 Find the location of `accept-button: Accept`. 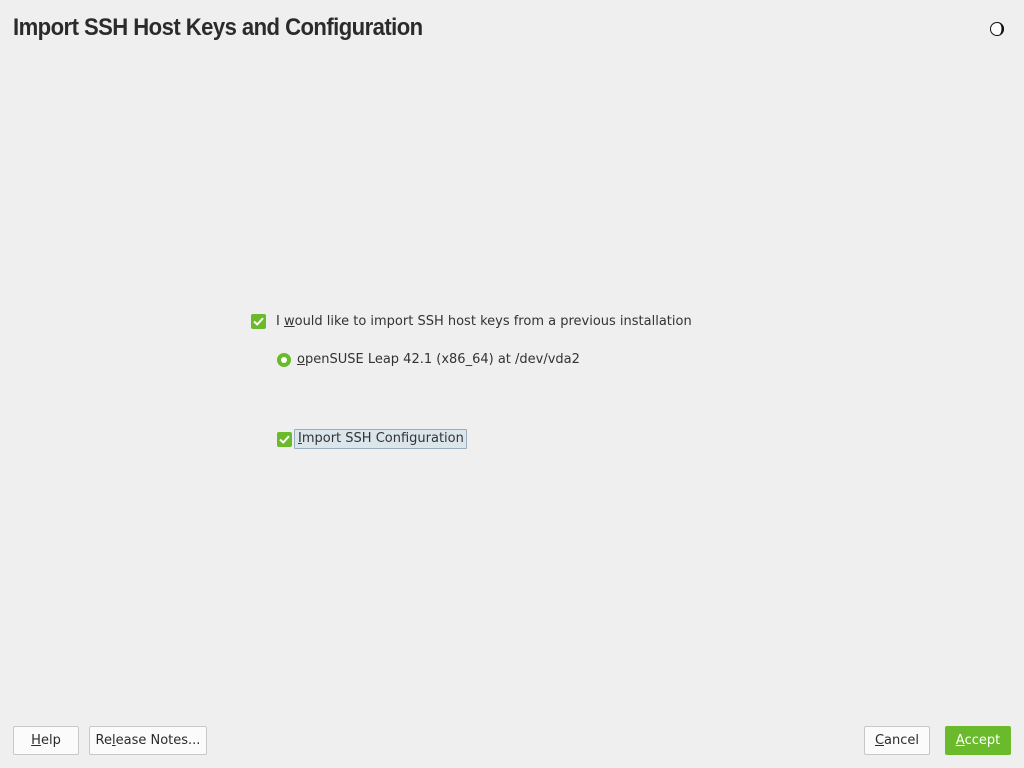

accept-button: Accept is located at coordinates (978, 740).